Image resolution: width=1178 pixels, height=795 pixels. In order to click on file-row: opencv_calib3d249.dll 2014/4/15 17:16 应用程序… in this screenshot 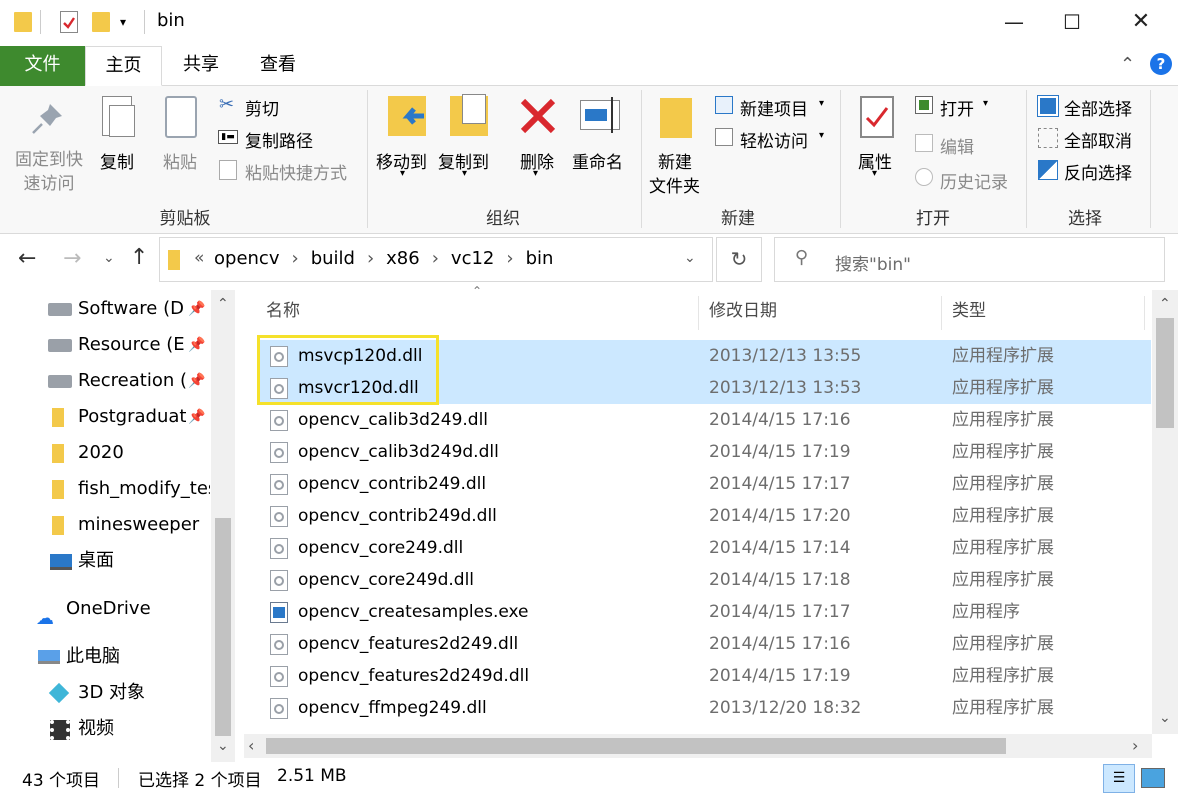, I will do `click(704, 420)`.